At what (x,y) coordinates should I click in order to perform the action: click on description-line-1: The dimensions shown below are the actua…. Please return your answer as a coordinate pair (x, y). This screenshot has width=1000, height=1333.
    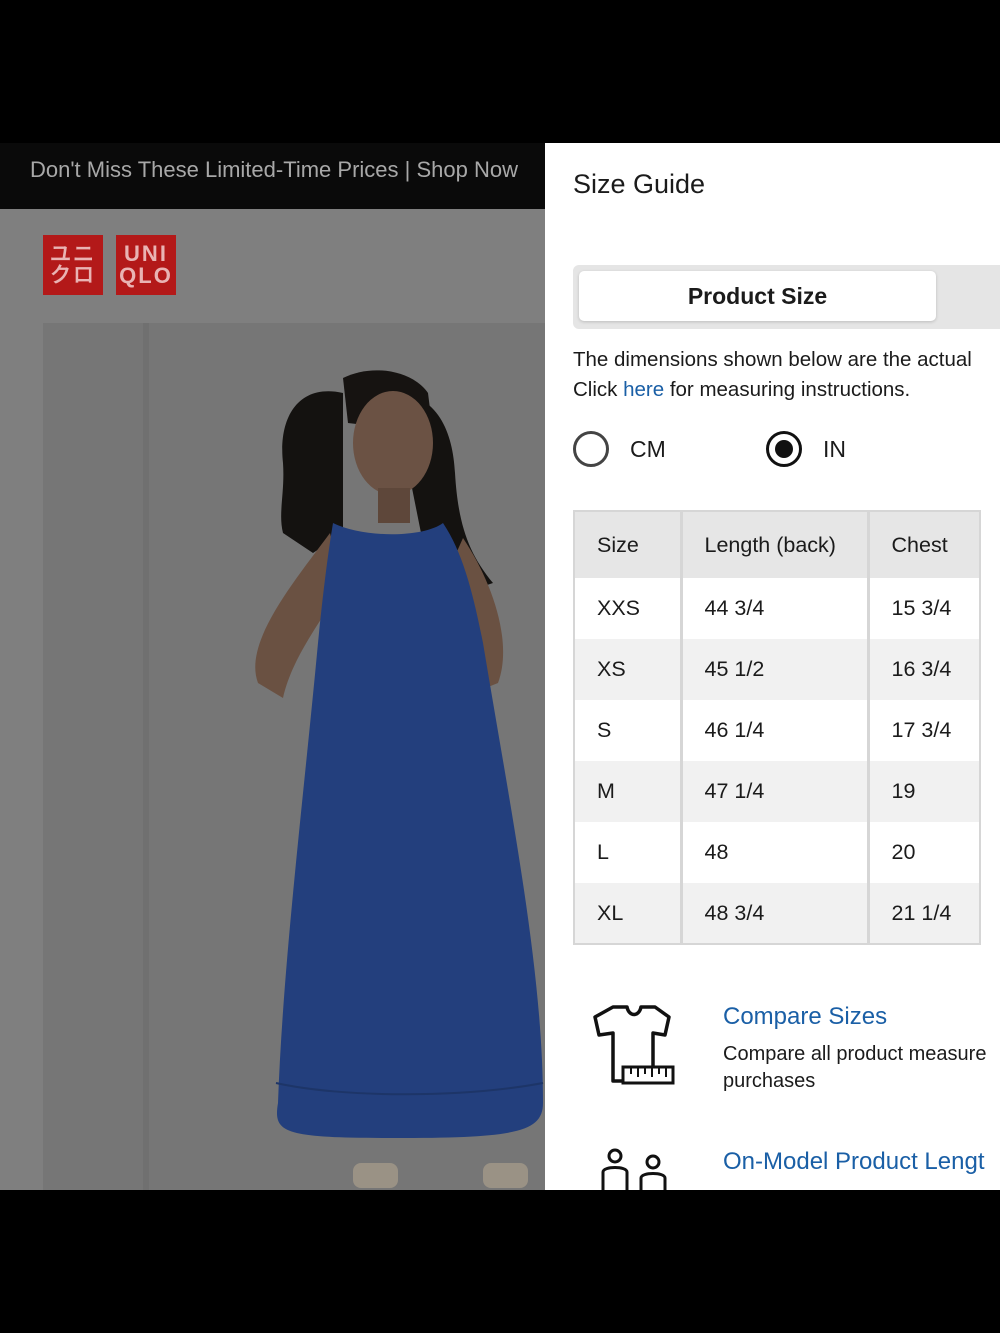
    Looking at the image, I should click on (772, 359).